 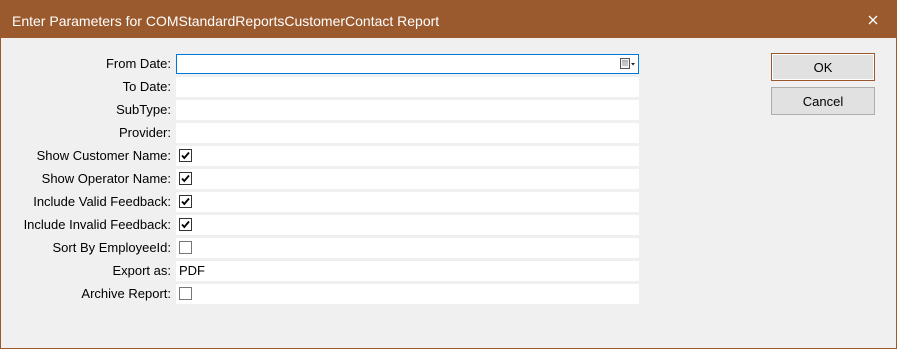 I want to click on subtype-label: SubType:, so click(x=143, y=109).